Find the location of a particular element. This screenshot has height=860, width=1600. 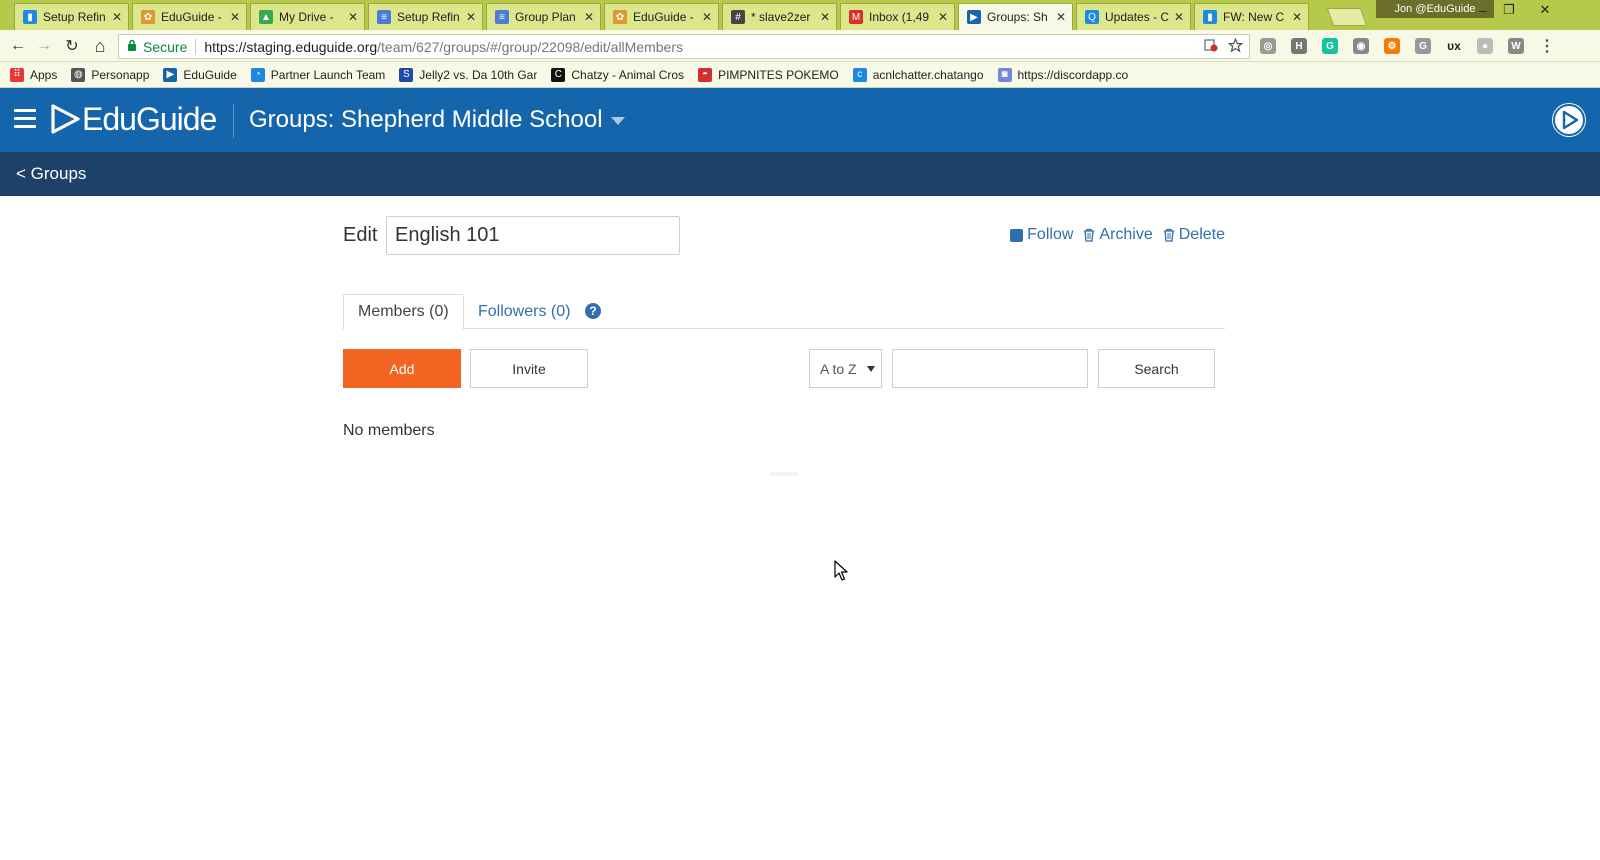

tab-members: Members (0) is located at coordinates (403, 312).